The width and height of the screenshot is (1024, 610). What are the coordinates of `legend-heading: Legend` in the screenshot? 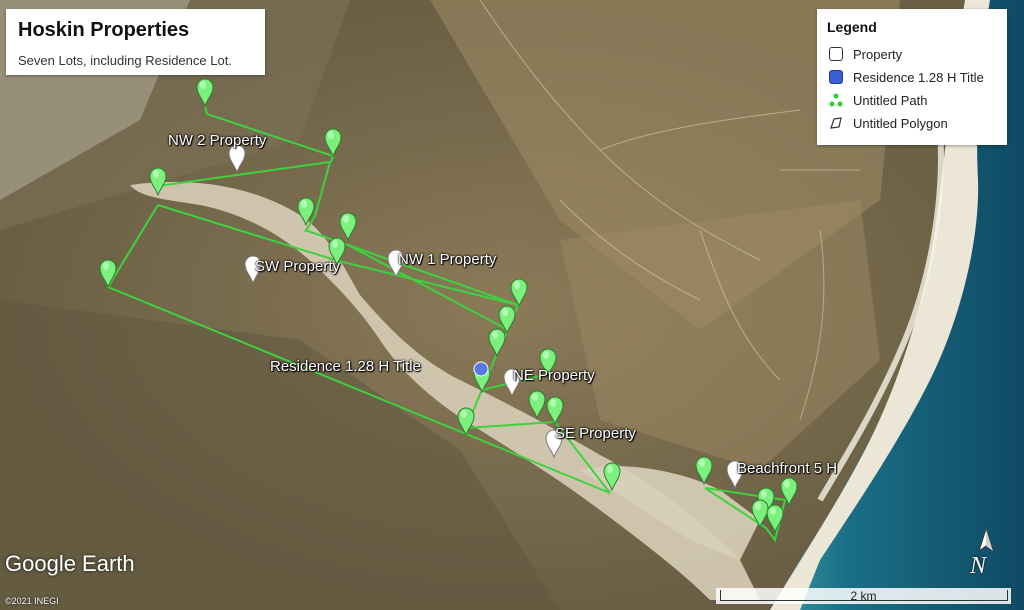 It's located at (852, 27).